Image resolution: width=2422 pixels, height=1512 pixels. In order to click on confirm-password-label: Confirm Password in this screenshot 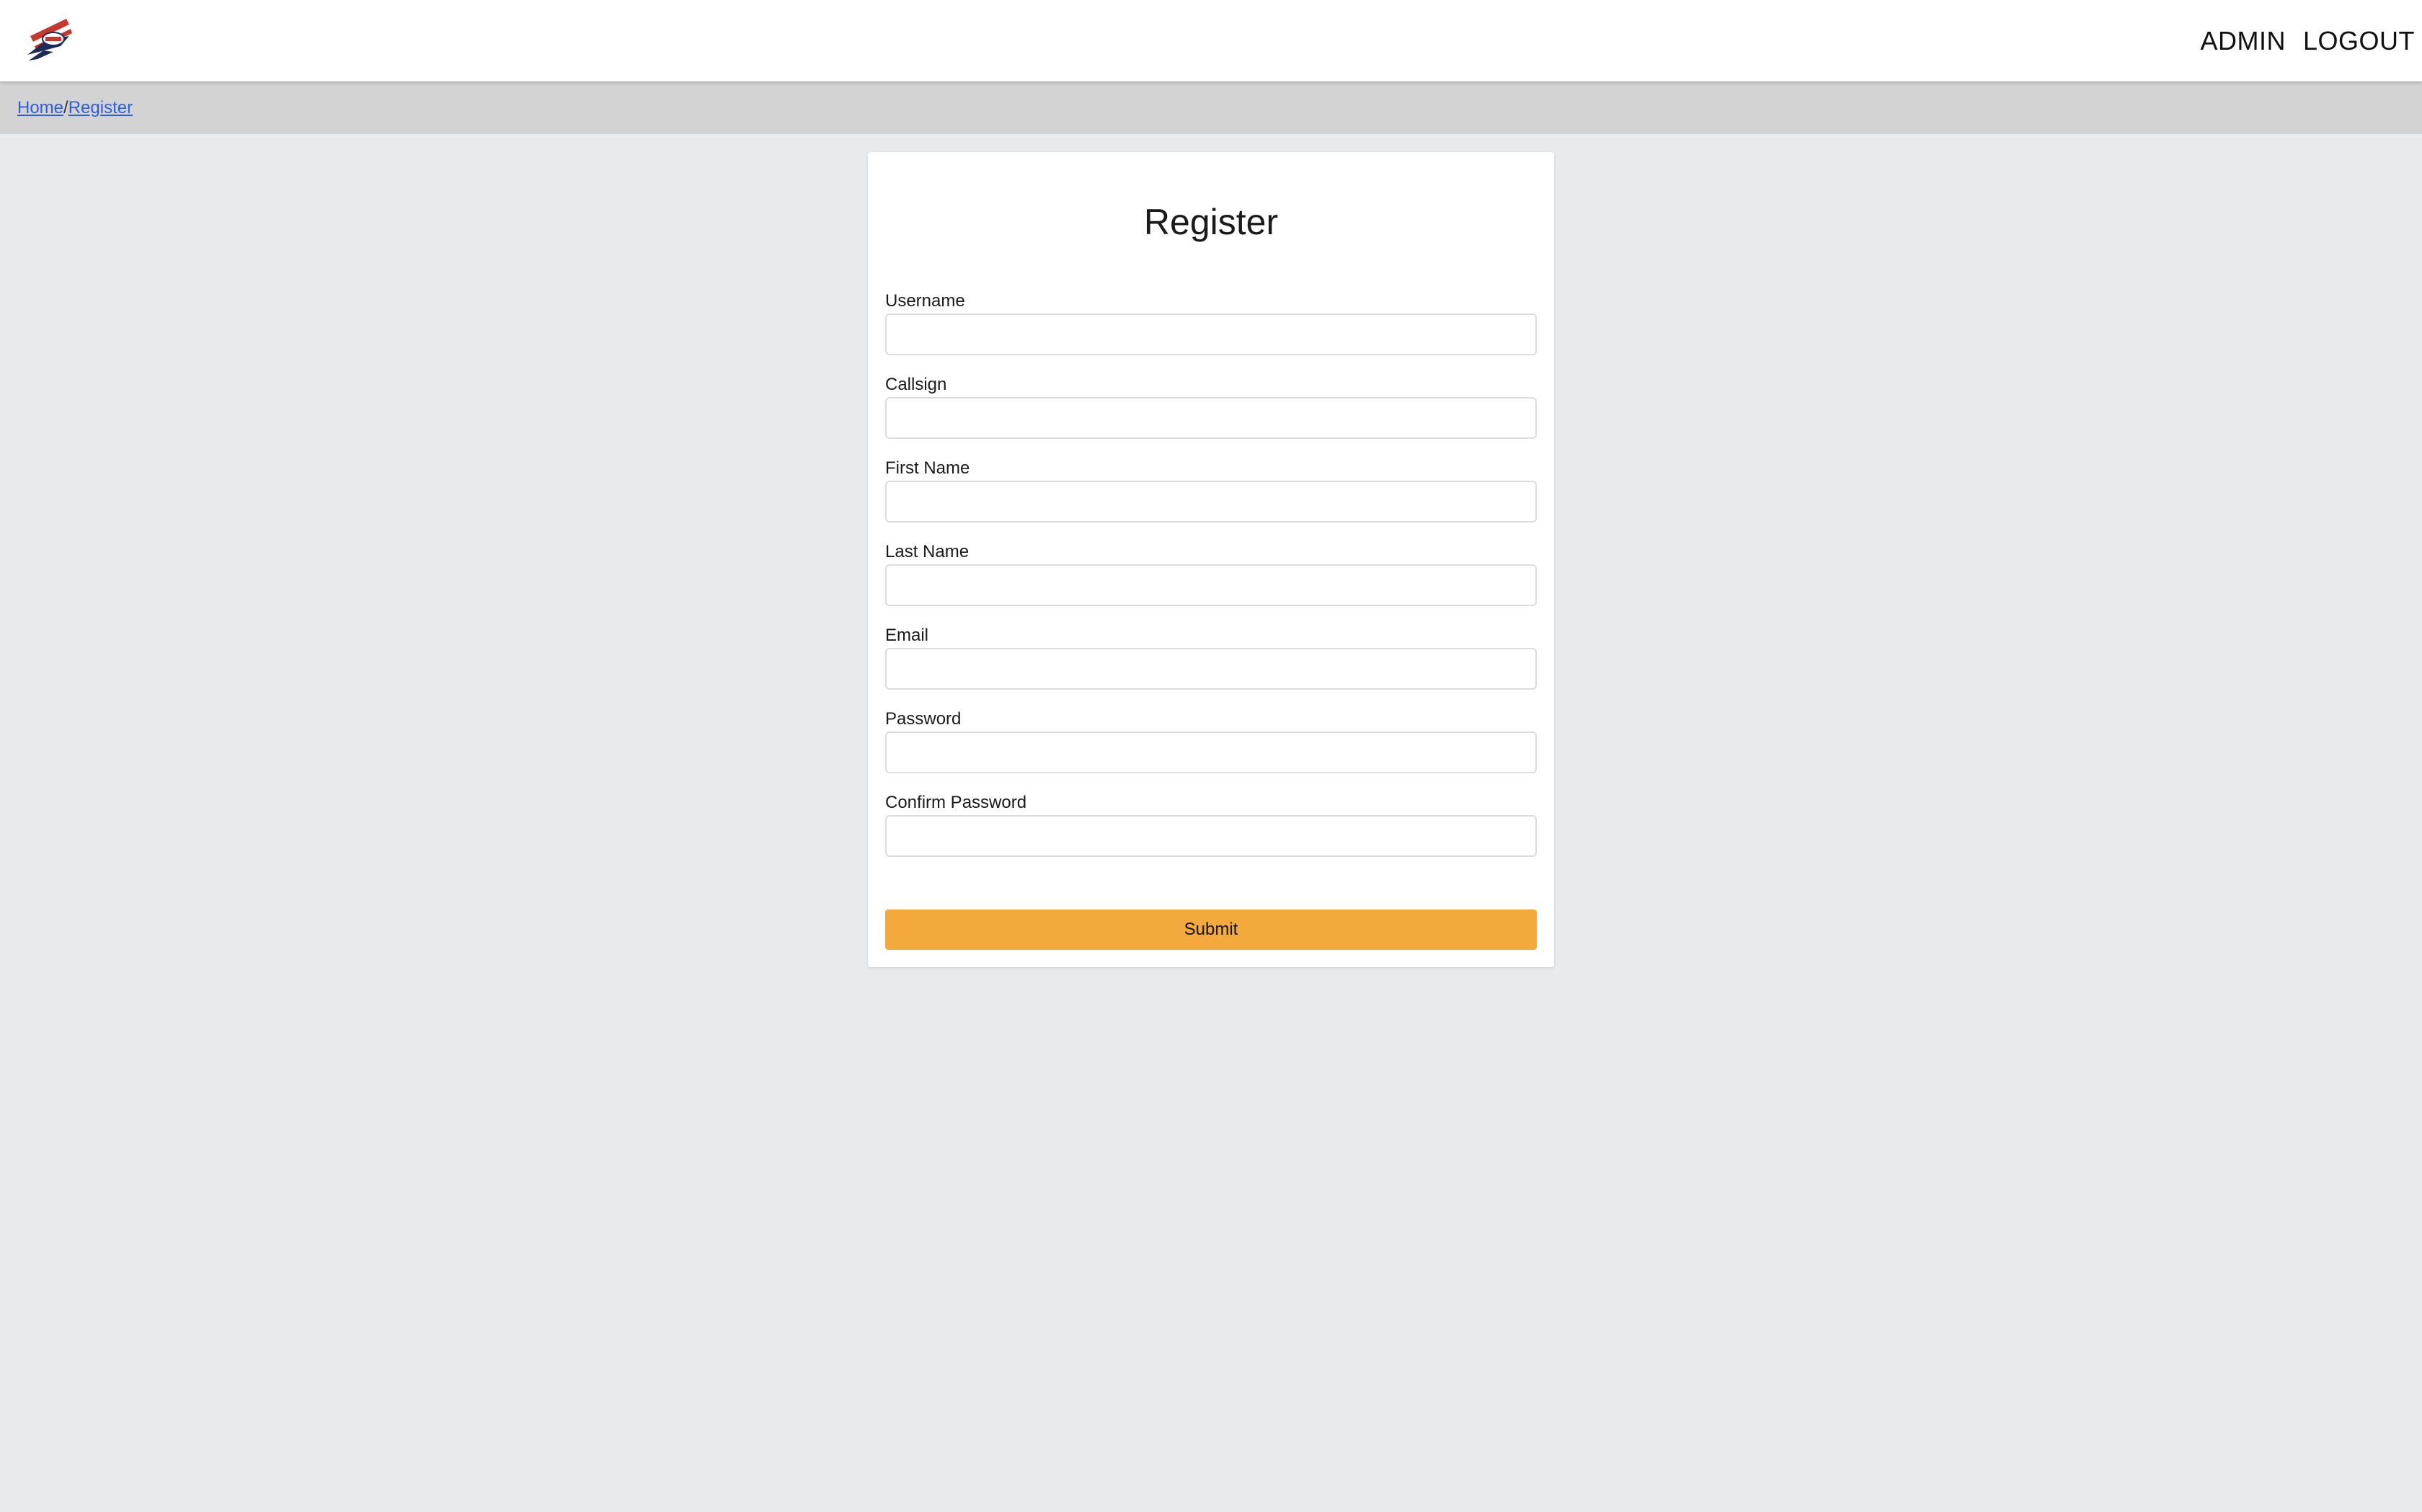, I will do `click(956, 803)`.